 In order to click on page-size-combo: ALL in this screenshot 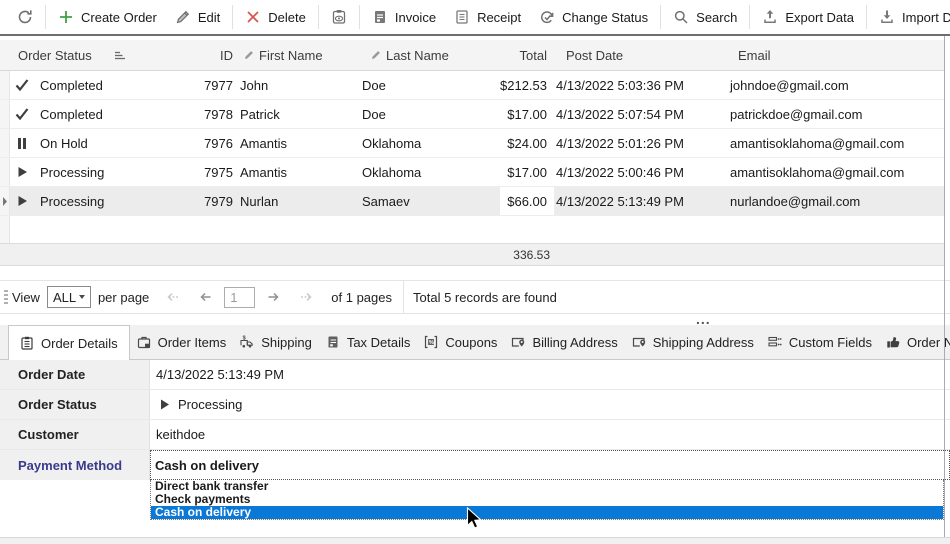, I will do `click(68, 297)`.